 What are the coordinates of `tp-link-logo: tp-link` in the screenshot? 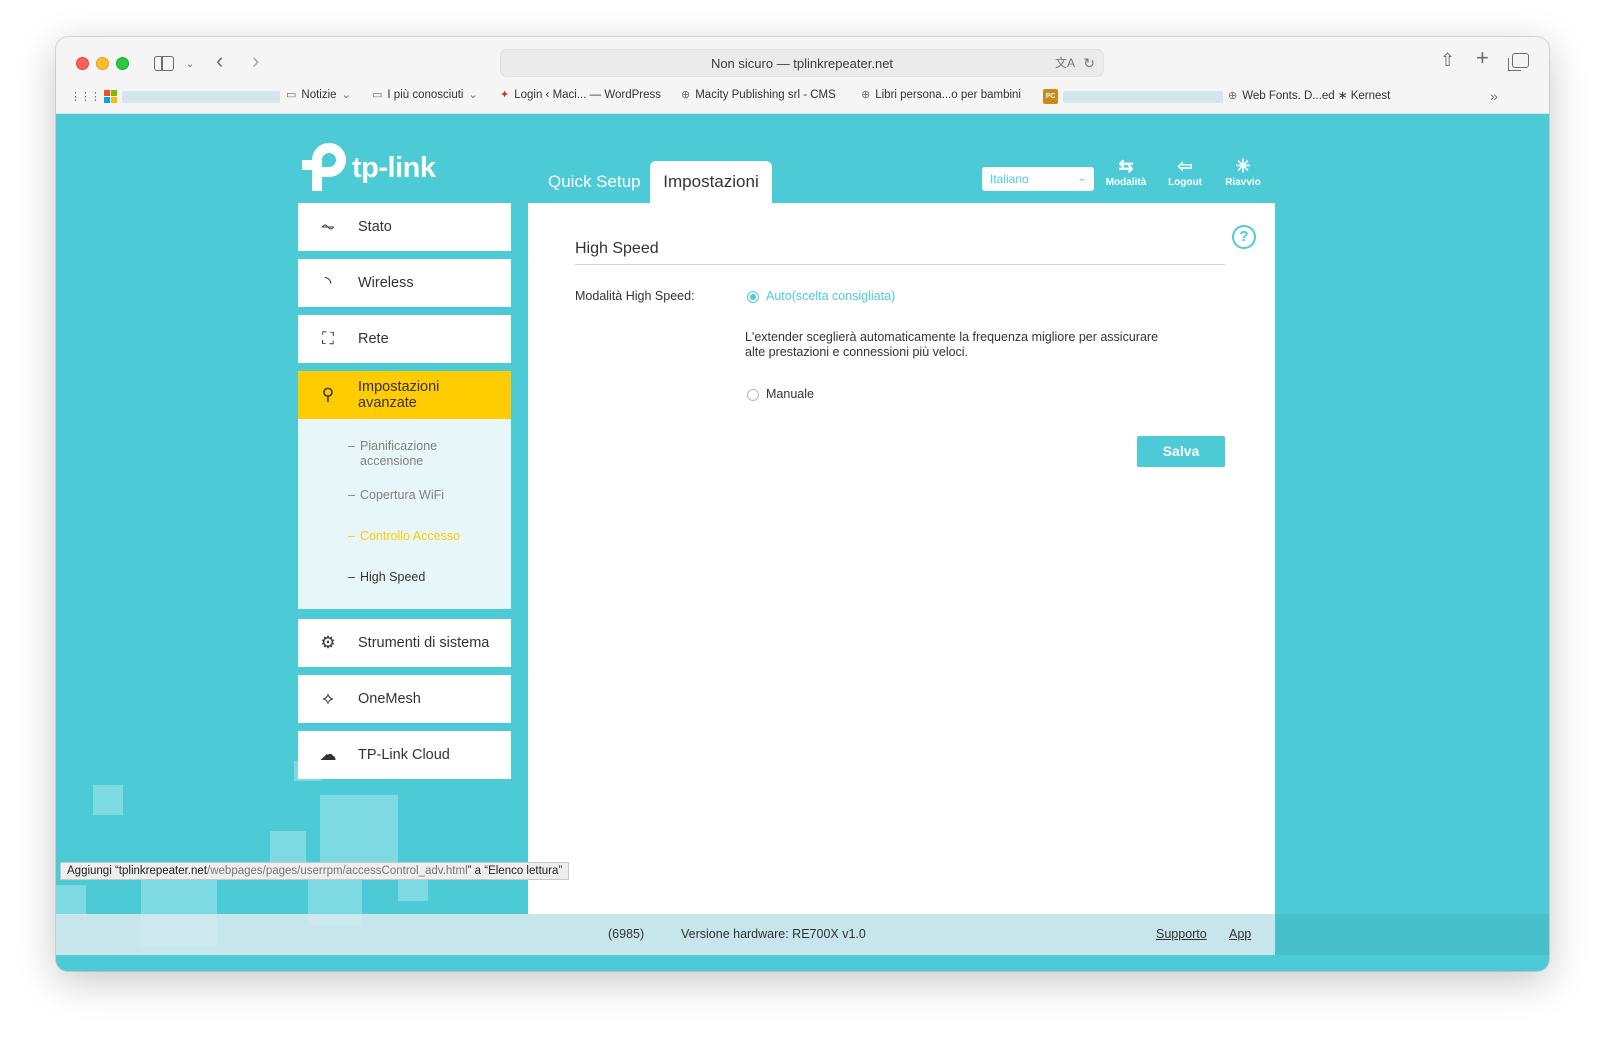 It's located at (367, 168).